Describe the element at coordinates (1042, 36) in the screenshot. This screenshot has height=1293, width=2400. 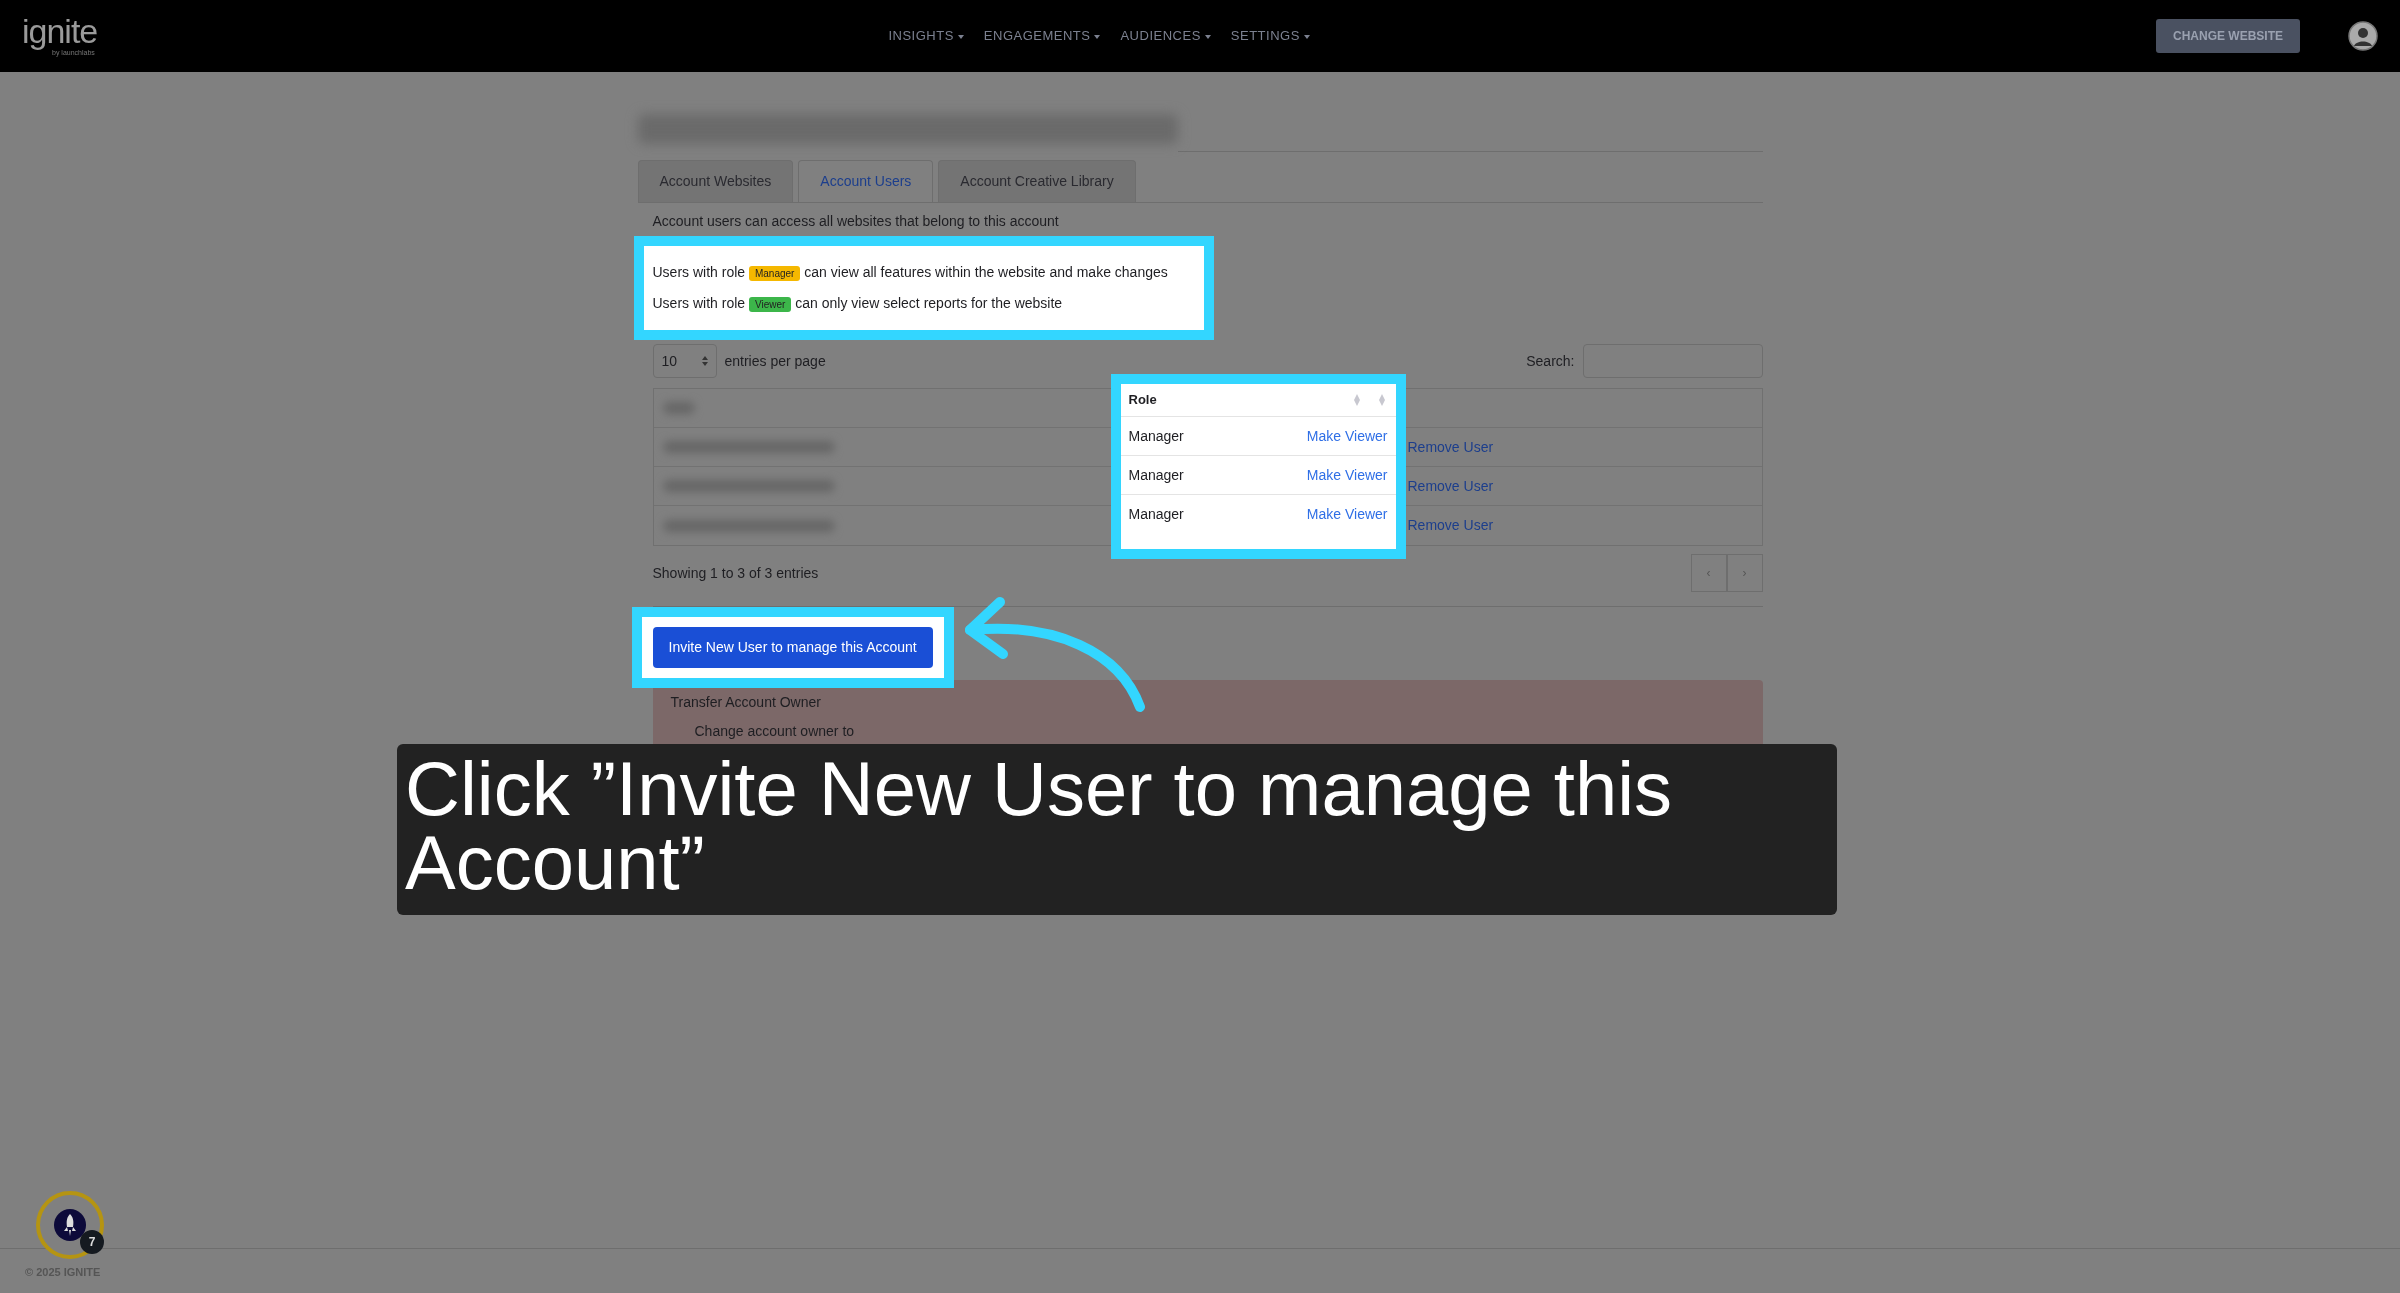
I see `nav-menu-item: ENGAGEMENTS` at that location.